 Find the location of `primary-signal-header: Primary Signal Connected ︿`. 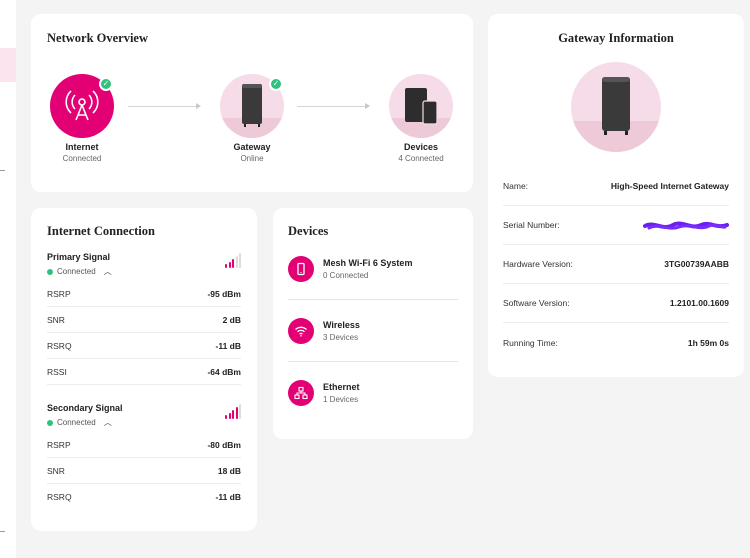

primary-signal-header: Primary Signal Connected ︿ is located at coordinates (144, 264).